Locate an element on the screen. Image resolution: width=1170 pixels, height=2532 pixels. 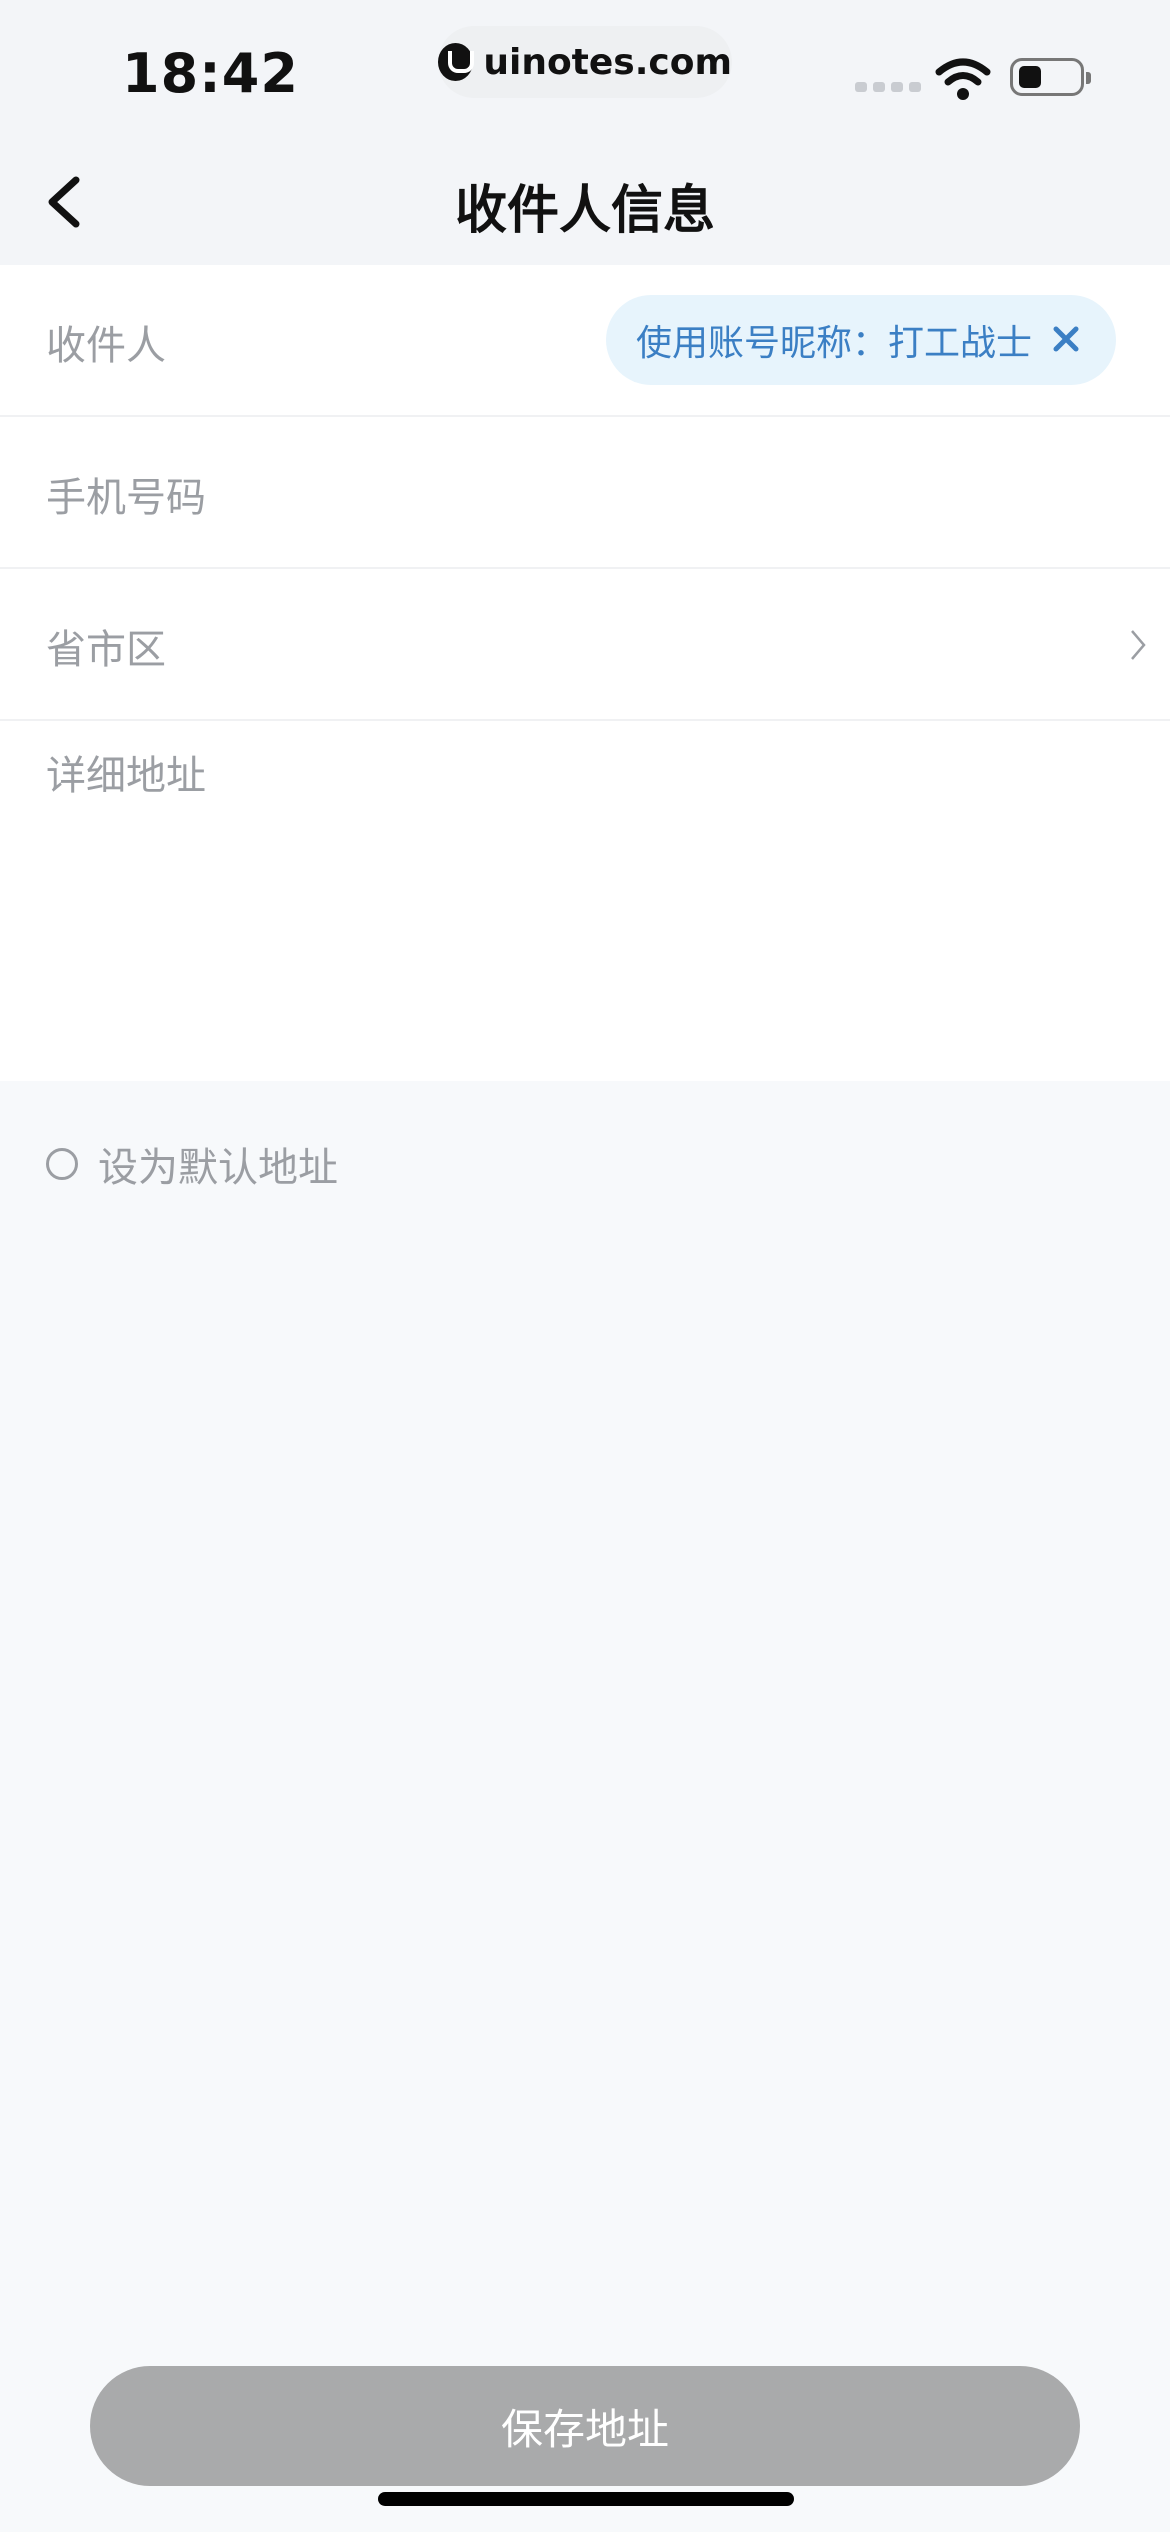
nickname-suggestion-chip: 使用账号昵称：打工战士 is located at coordinates (861, 340).